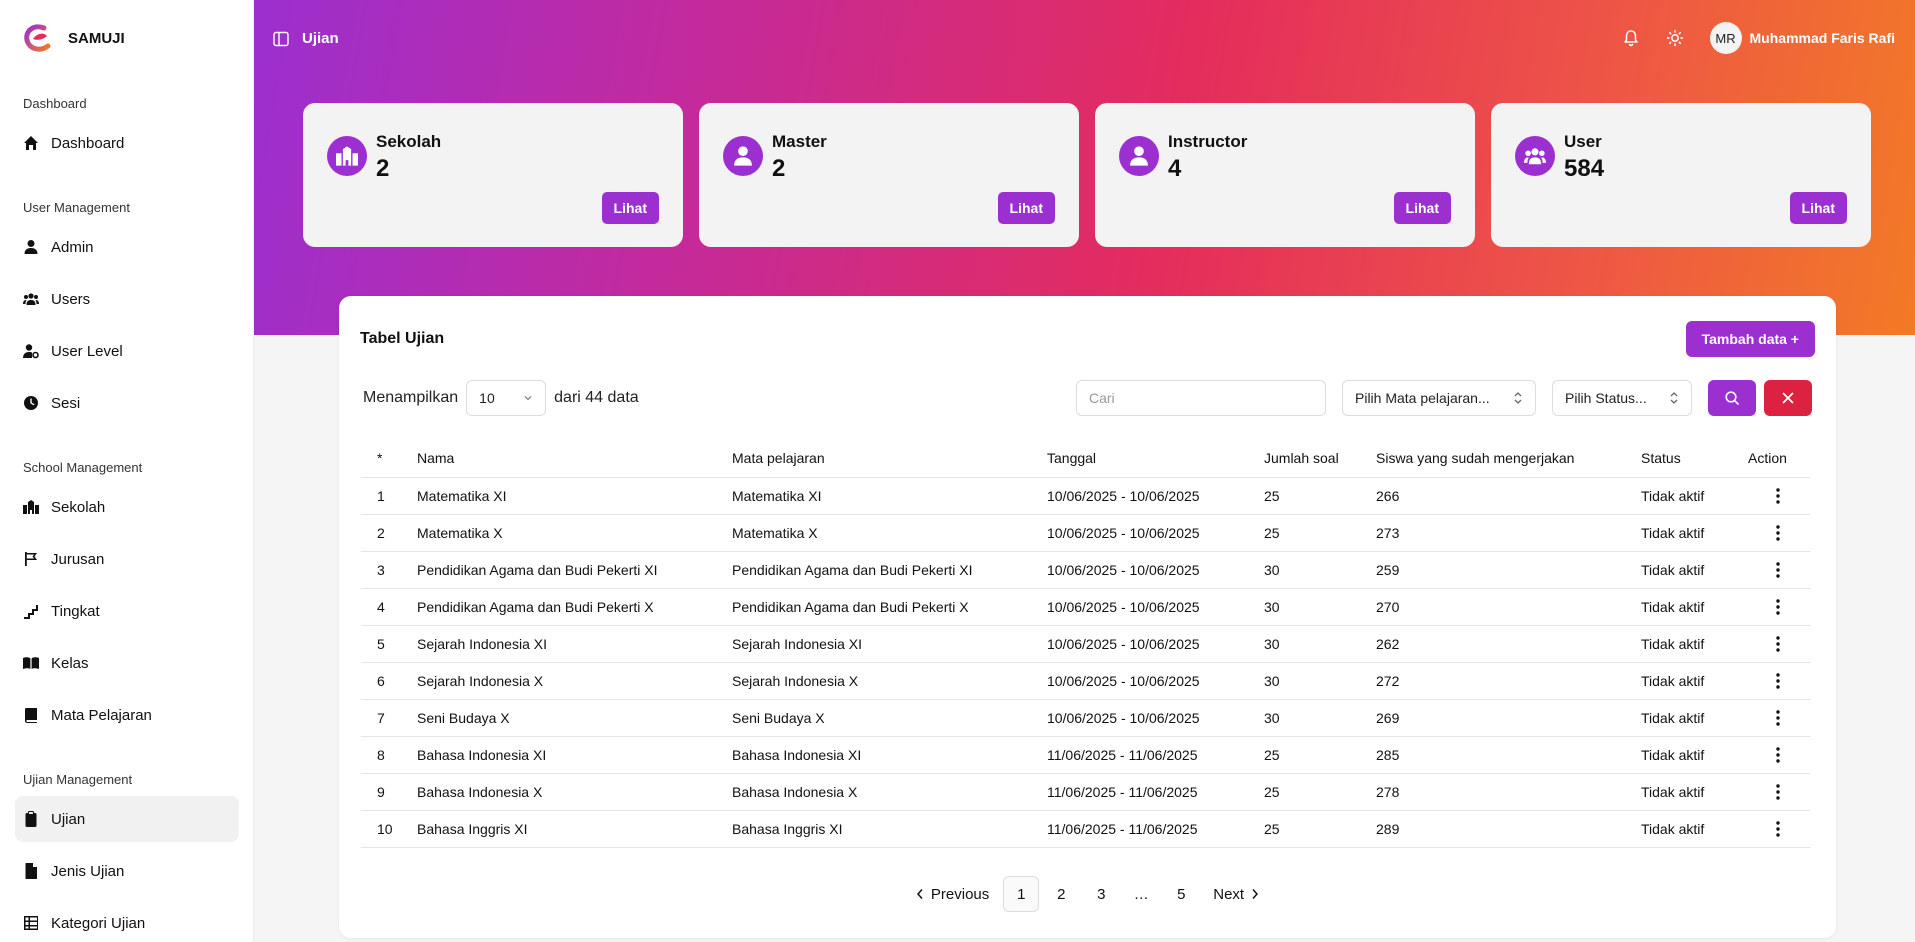 Image resolution: width=1915 pixels, height=942 pixels. I want to click on lihat-instructor-button: Lihat, so click(1422, 208).